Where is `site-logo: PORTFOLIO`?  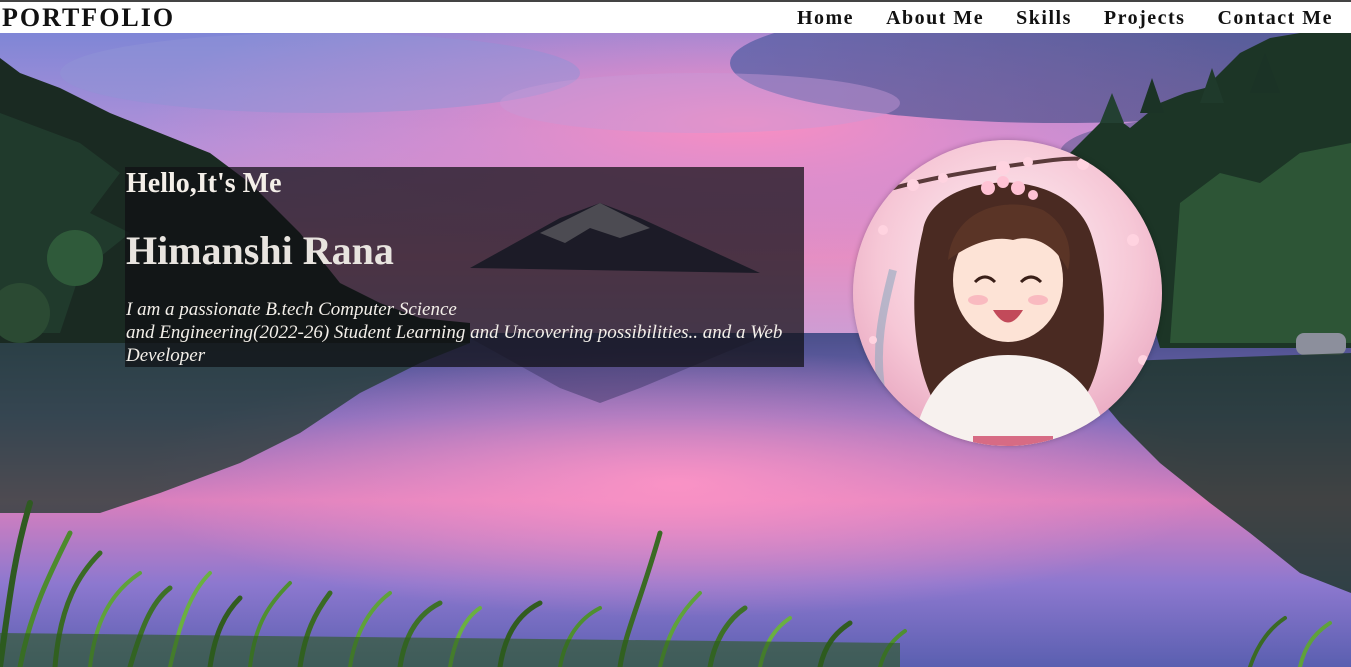 site-logo: PORTFOLIO is located at coordinates (88, 18).